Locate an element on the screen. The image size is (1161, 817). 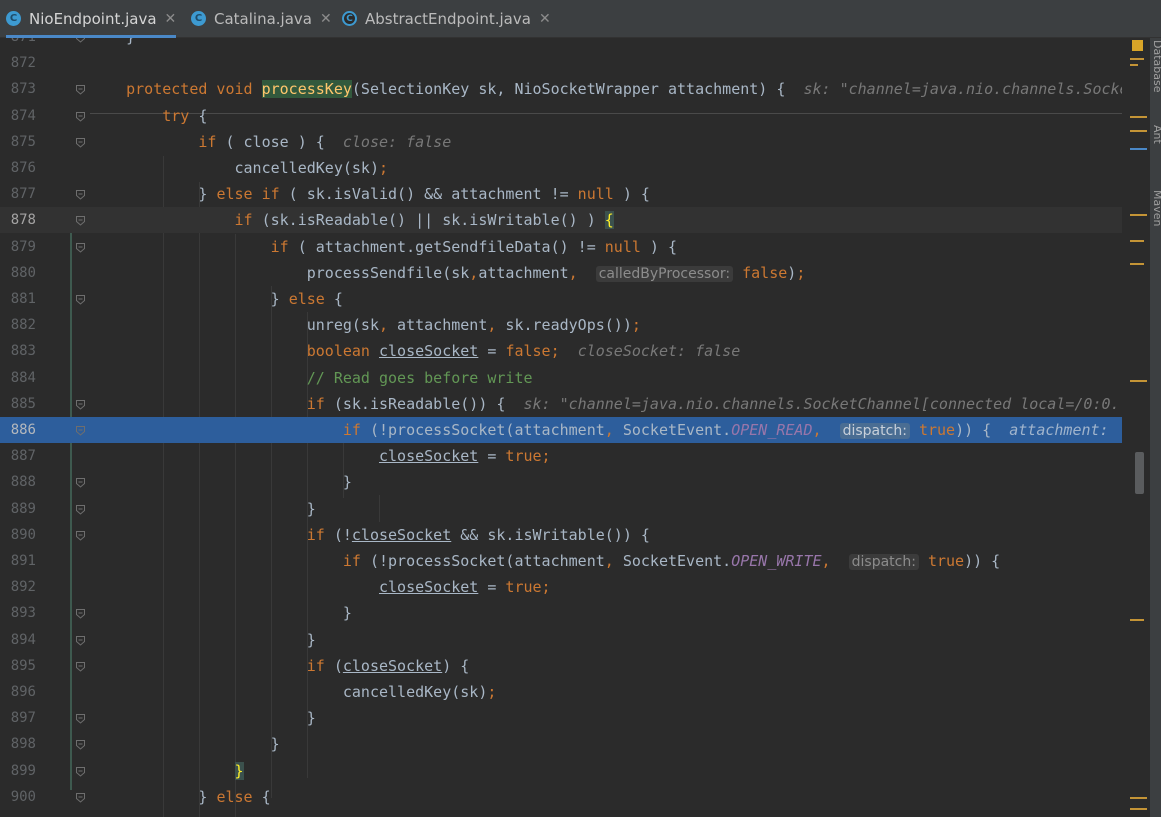
code-text: if ( close ) { close: false is located at coordinates (270, 142).